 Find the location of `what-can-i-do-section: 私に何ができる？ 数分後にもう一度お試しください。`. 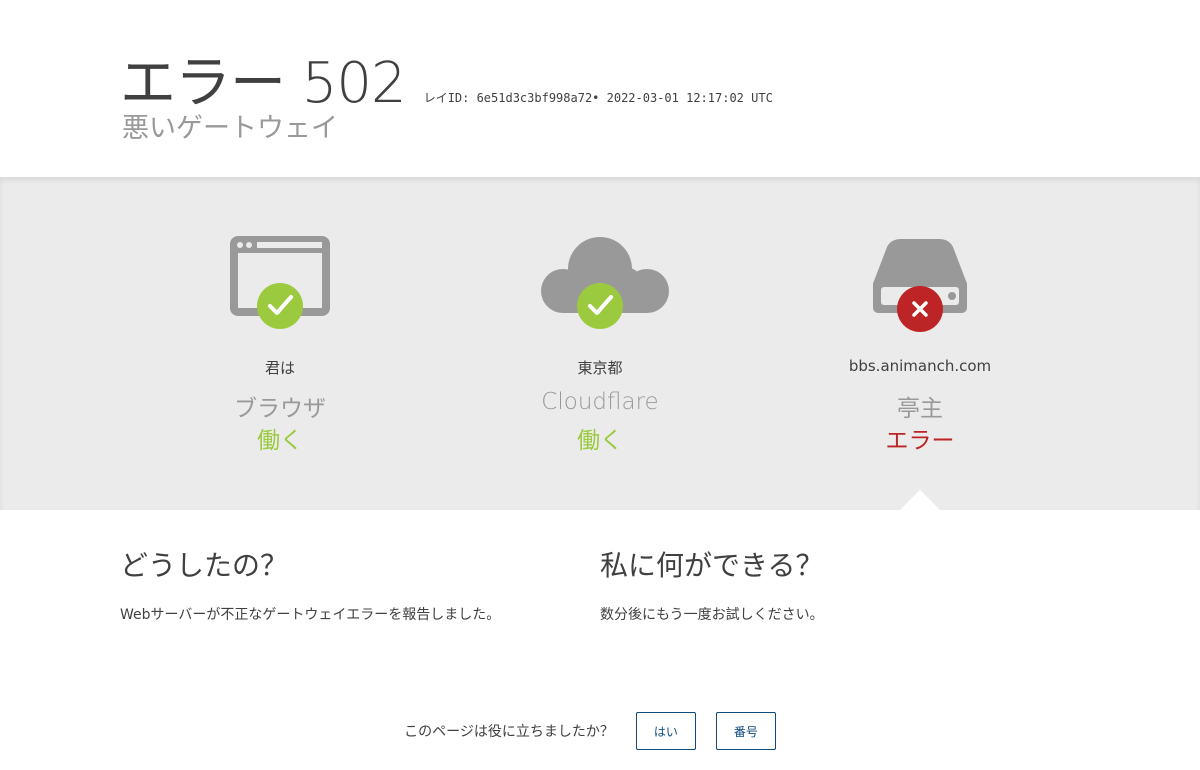

what-can-i-do-section: 私に何ができる？ 数分後にもう一度お試しください。 is located at coordinates (820, 584).